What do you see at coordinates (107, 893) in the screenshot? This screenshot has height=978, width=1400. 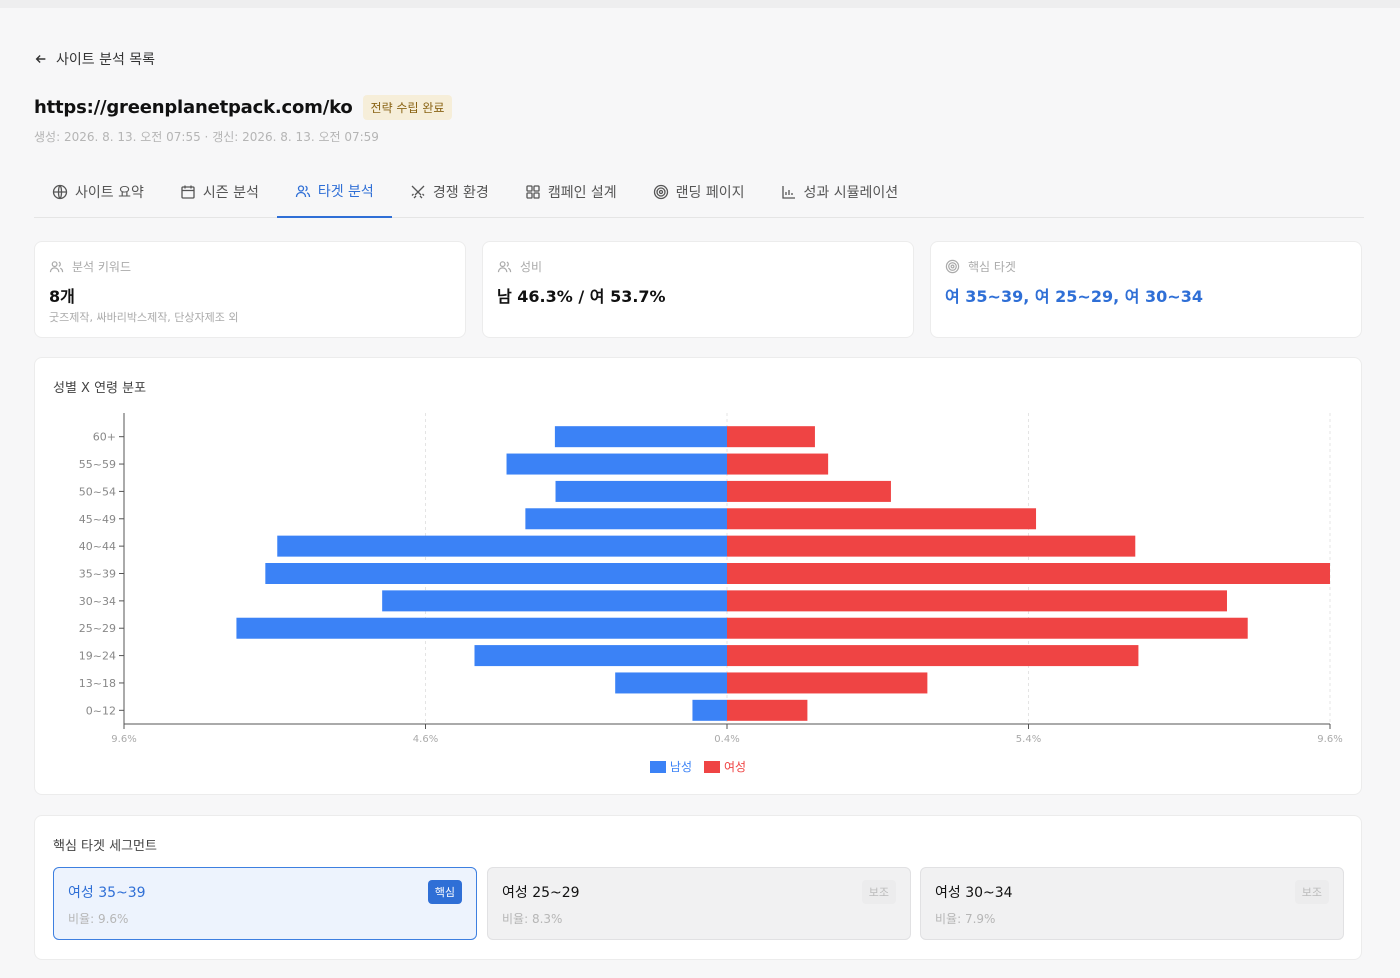 I see `segment-name: 여성 35~39` at bounding box center [107, 893].